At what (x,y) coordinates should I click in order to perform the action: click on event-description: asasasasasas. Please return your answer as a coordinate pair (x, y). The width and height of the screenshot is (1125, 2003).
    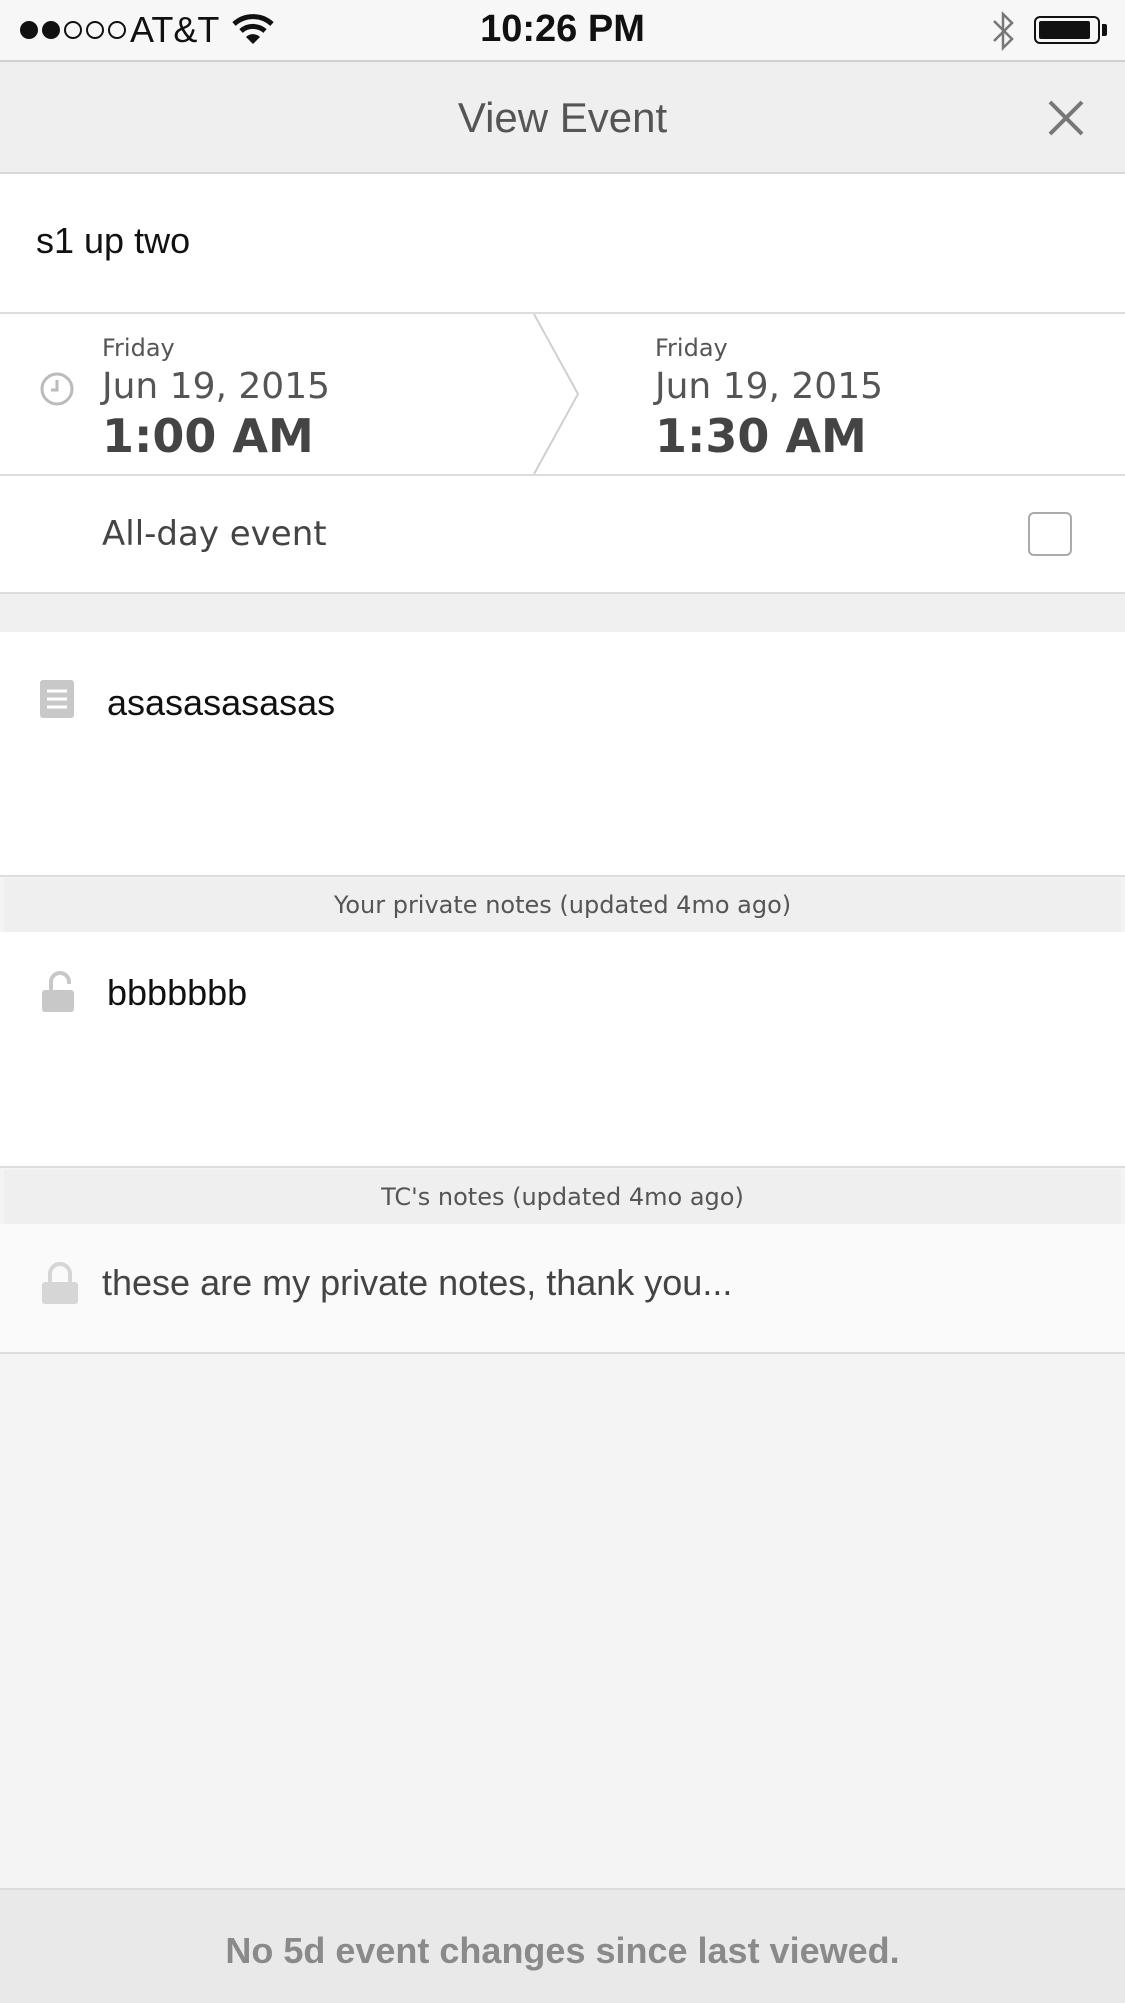
    Looking at the image, I should click on (221, 702).